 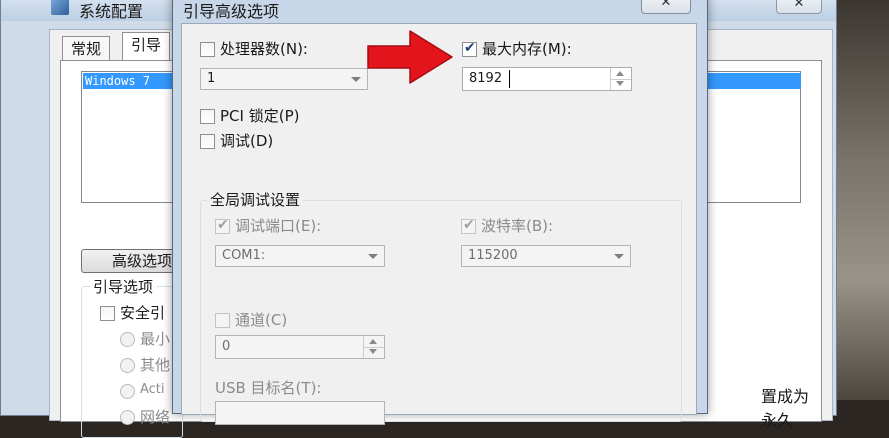 I want to click on usb-target-label: USB 目标名(T):, so click(x=268, y=388).